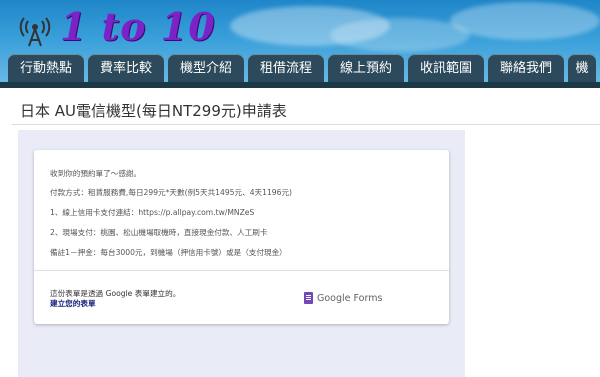 The height and width of the screenshot is (377, 600). Describe the element at coordinates (308, 298) in the screenshot. I see `google-forms-icon` at that location.